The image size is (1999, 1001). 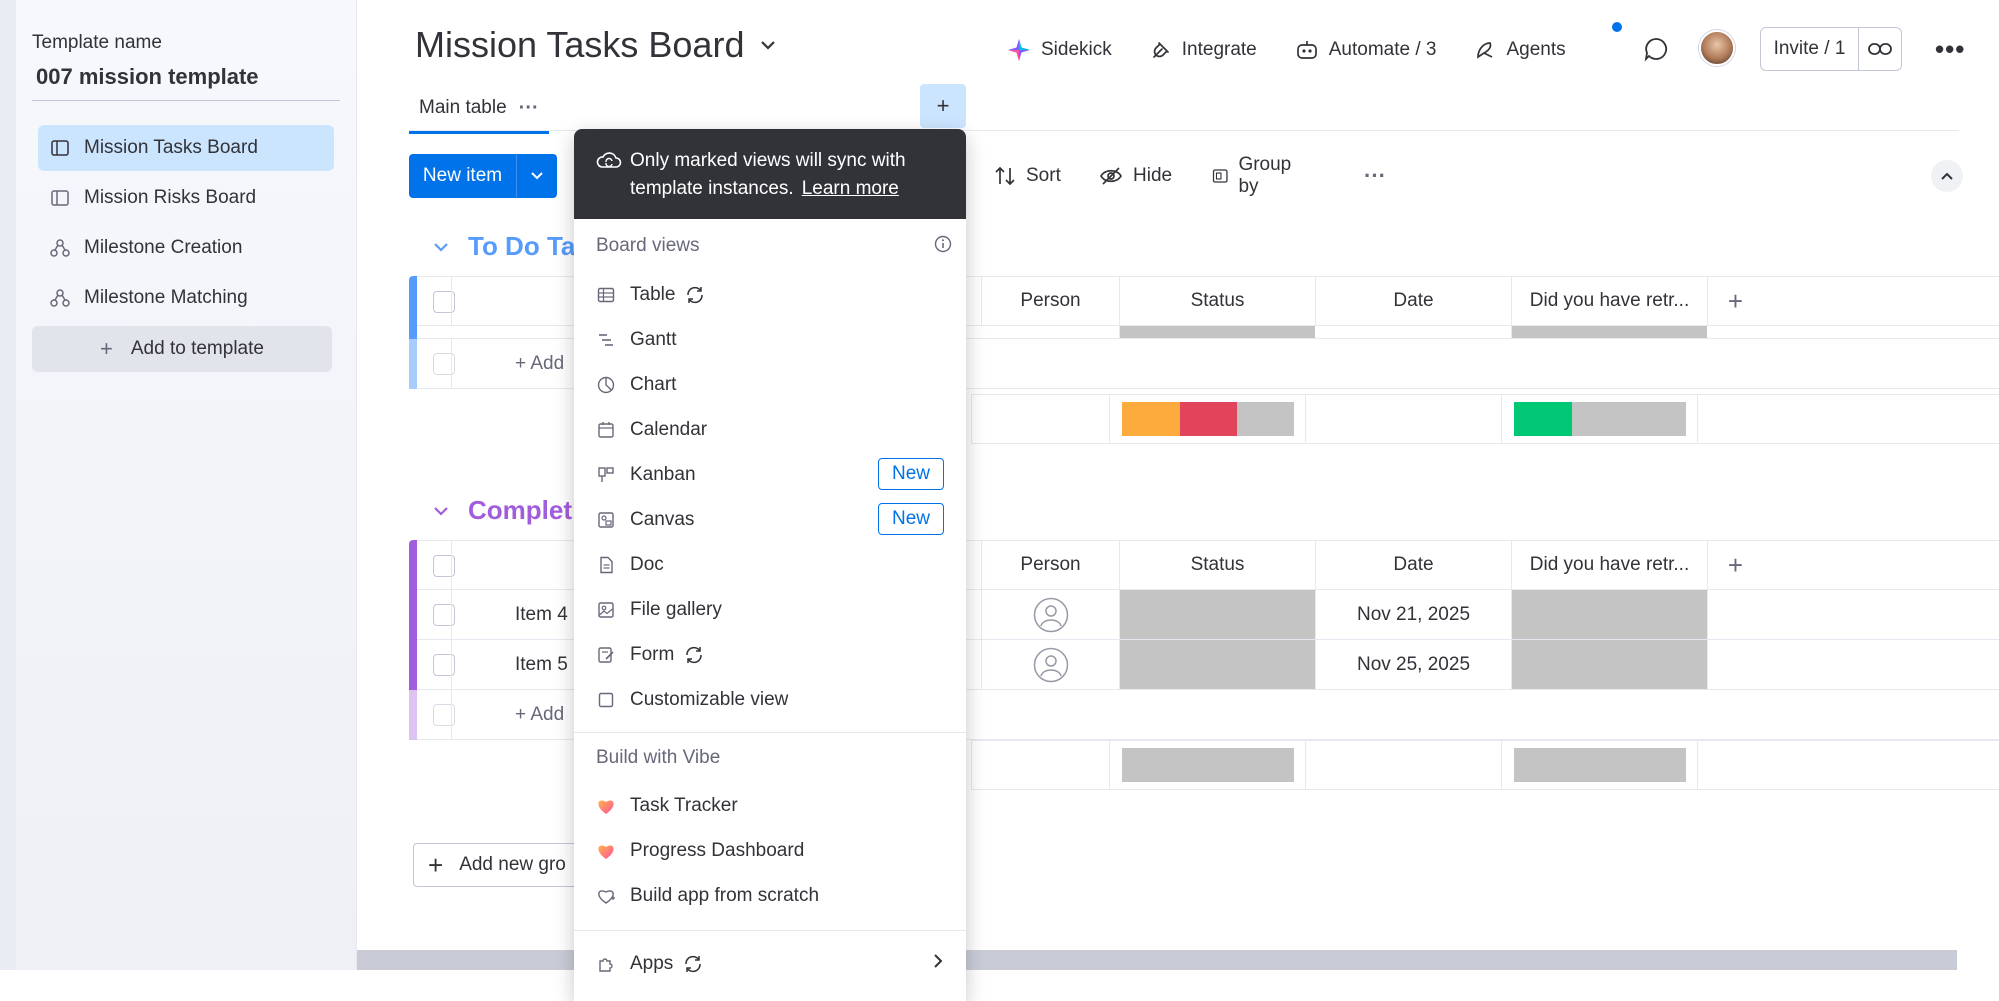 What do you see at coordinates (529, 108) in the screenshot?
I see `tab-options-icon: ···` at bounding box center [529, 108].